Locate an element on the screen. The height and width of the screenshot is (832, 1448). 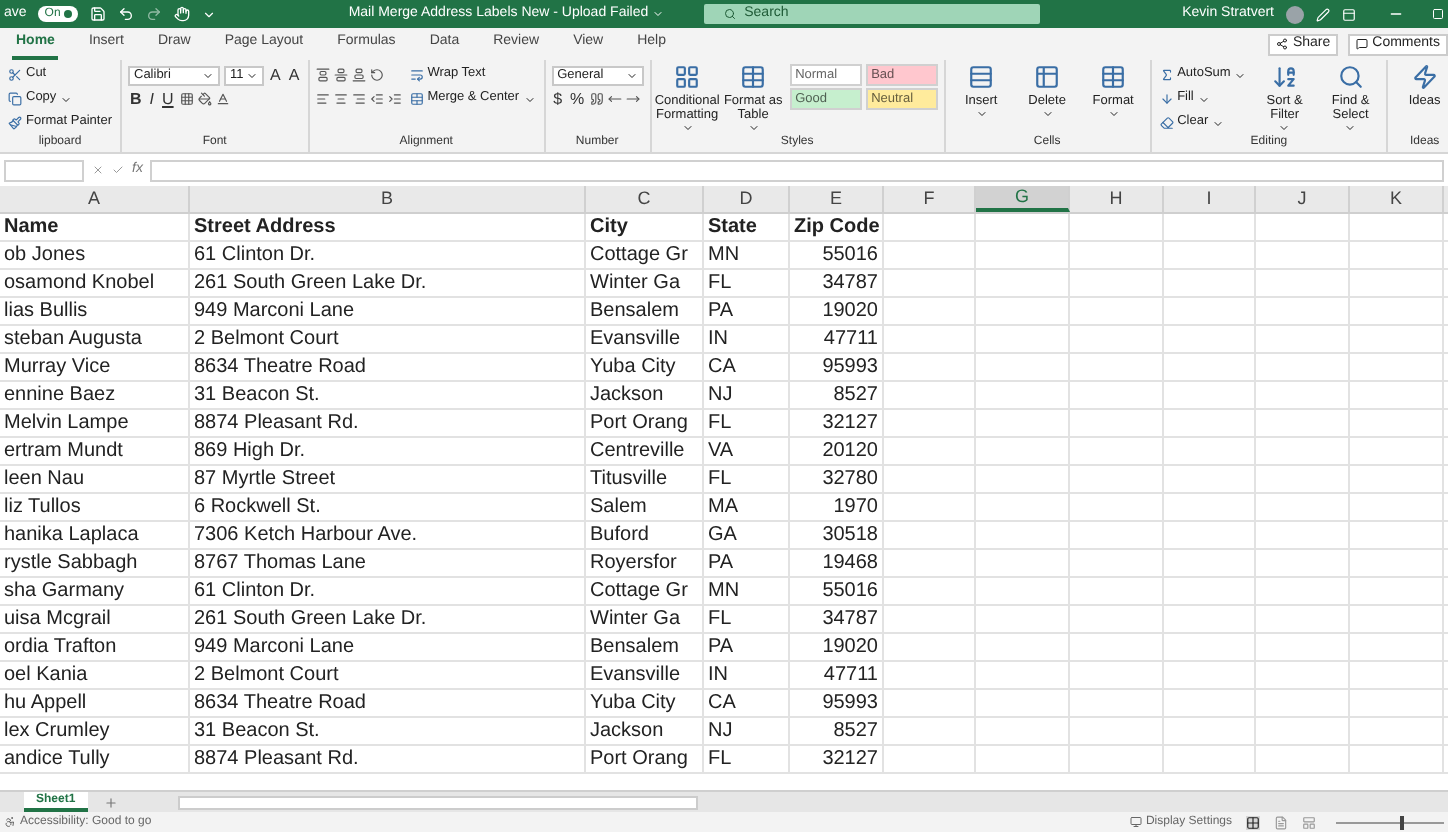
table-cell-text: leen Nau is located at coordinates (44, 479).